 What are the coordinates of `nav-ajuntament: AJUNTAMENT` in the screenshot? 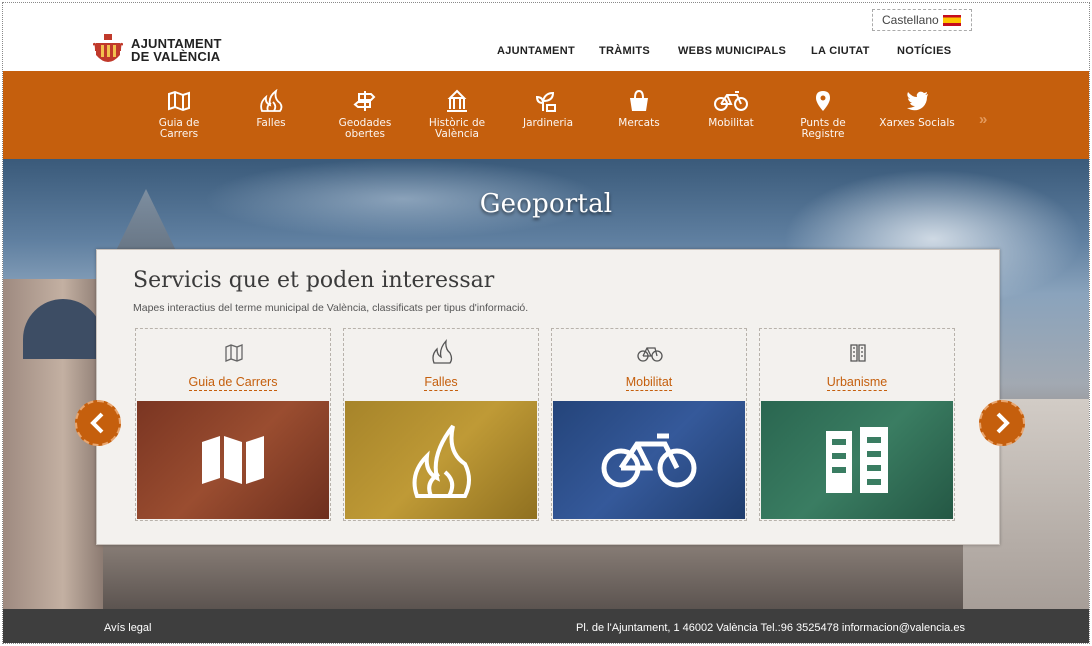 It's located at (548, 51).